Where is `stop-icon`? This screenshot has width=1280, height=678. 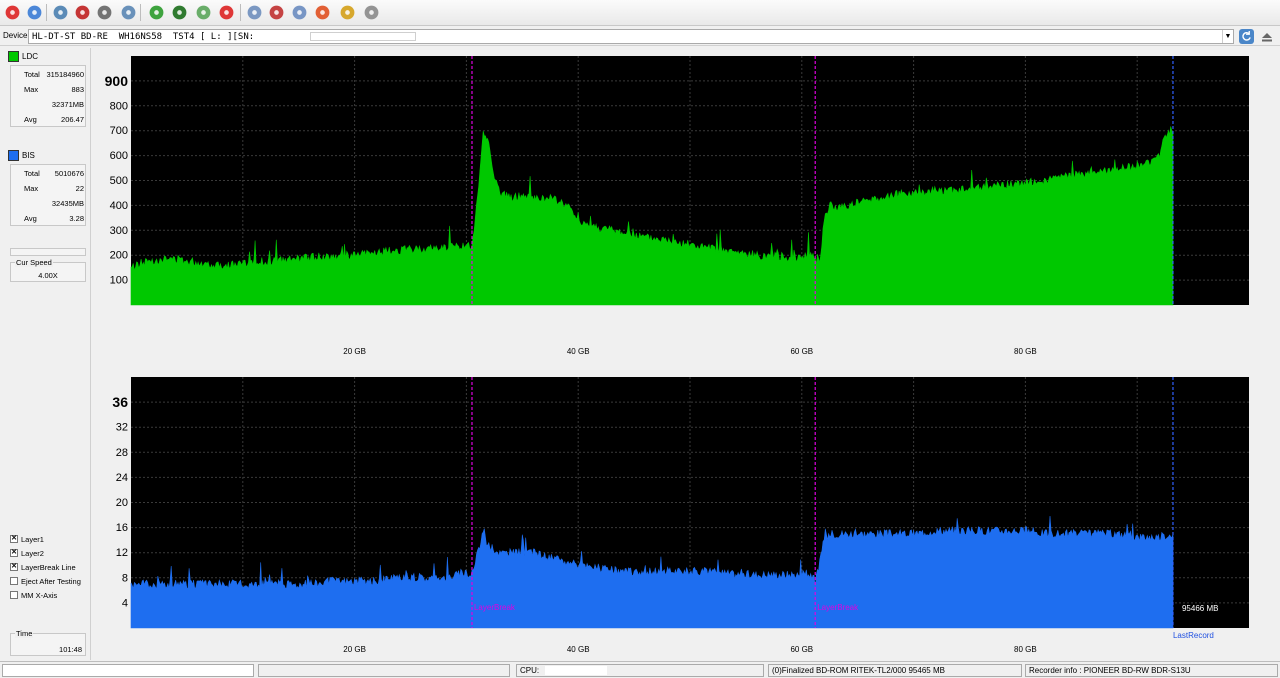
stop-icon is located at coordinates (226, 12).